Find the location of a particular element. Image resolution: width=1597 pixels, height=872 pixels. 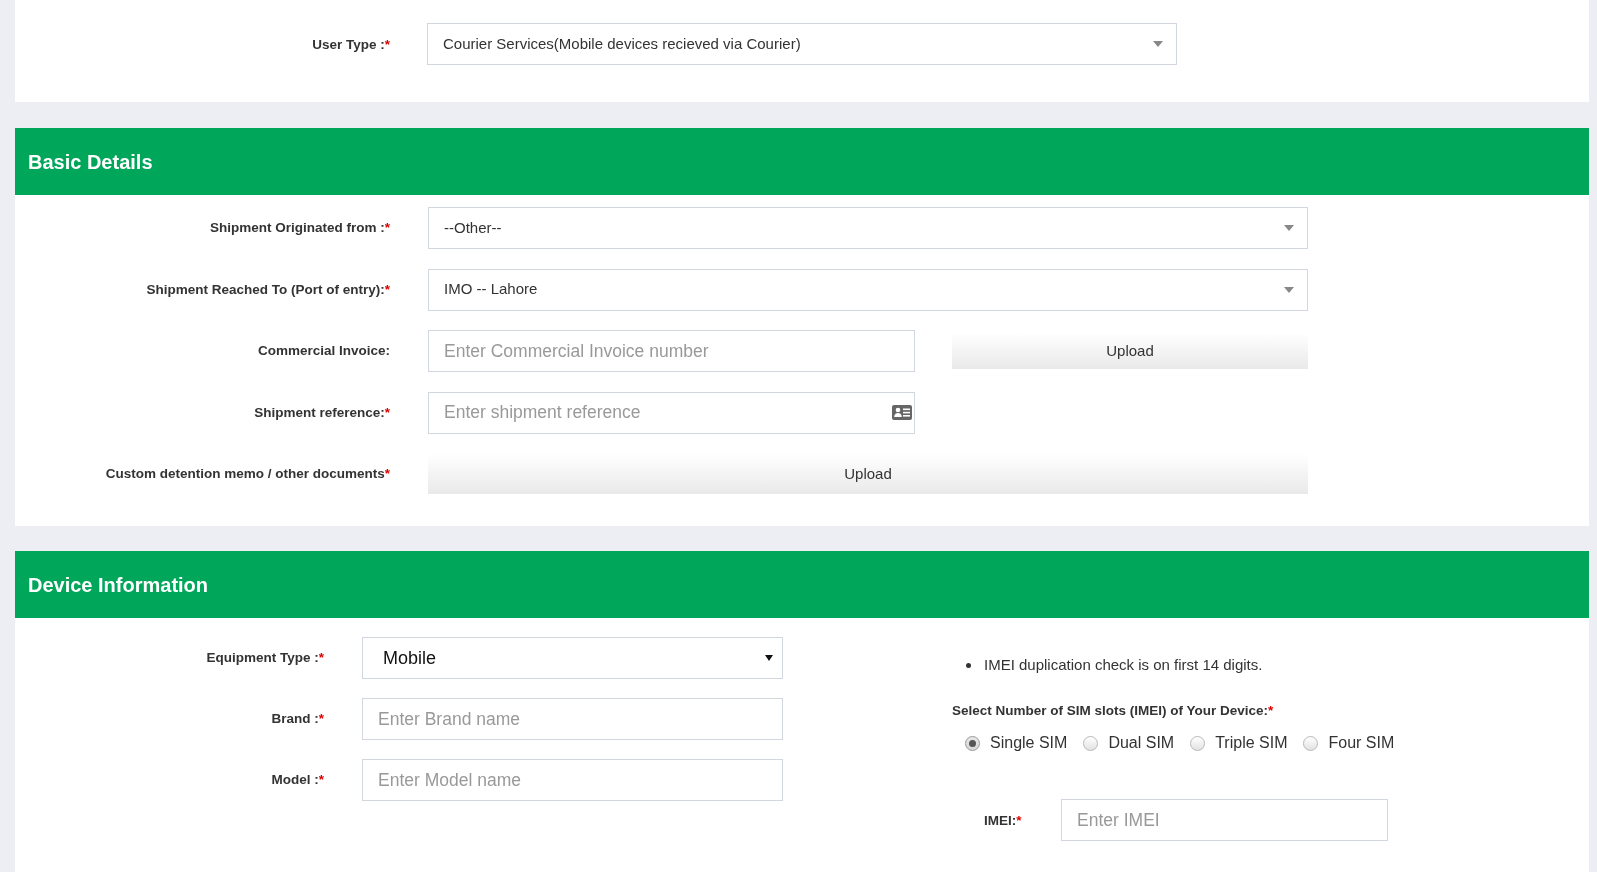

field-label: Brand :* is located at coordinates (297, 718).